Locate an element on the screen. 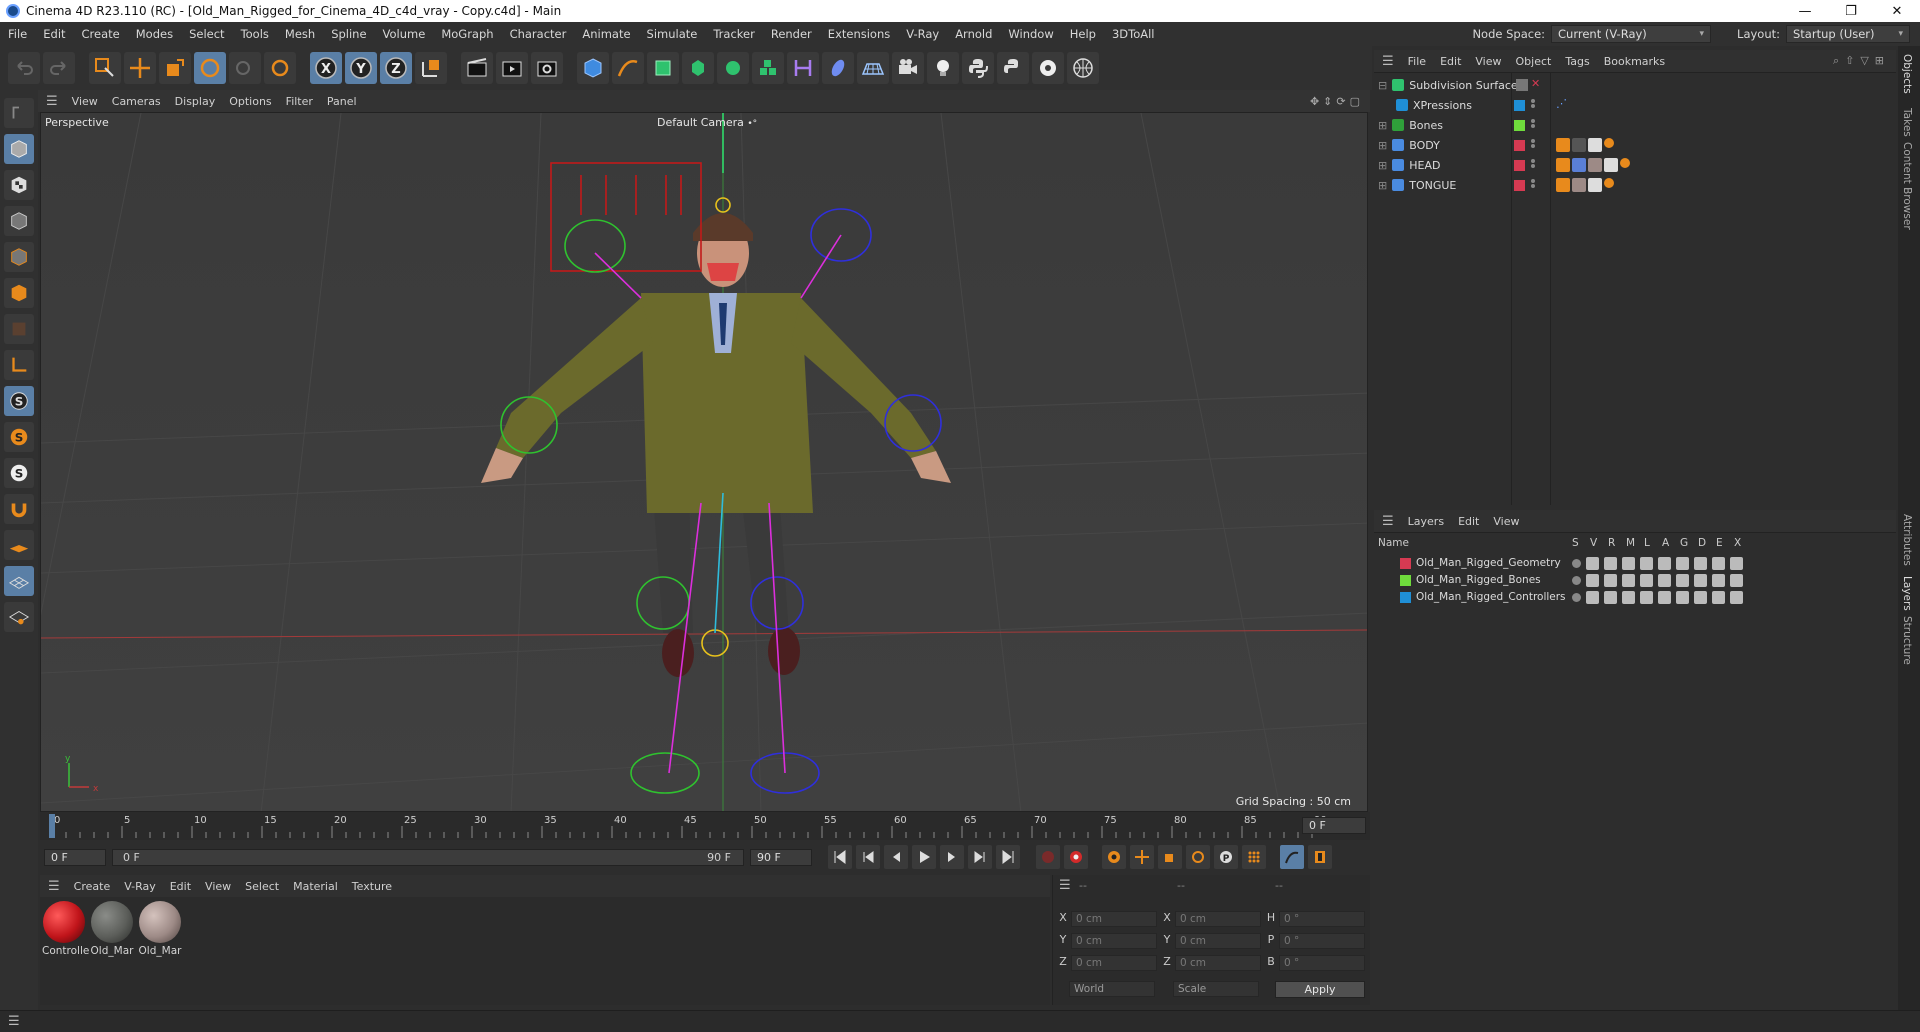 The width and height of the screenshot is (1920, 1032). column-expressions: E is located at coordinates (1719, 543).